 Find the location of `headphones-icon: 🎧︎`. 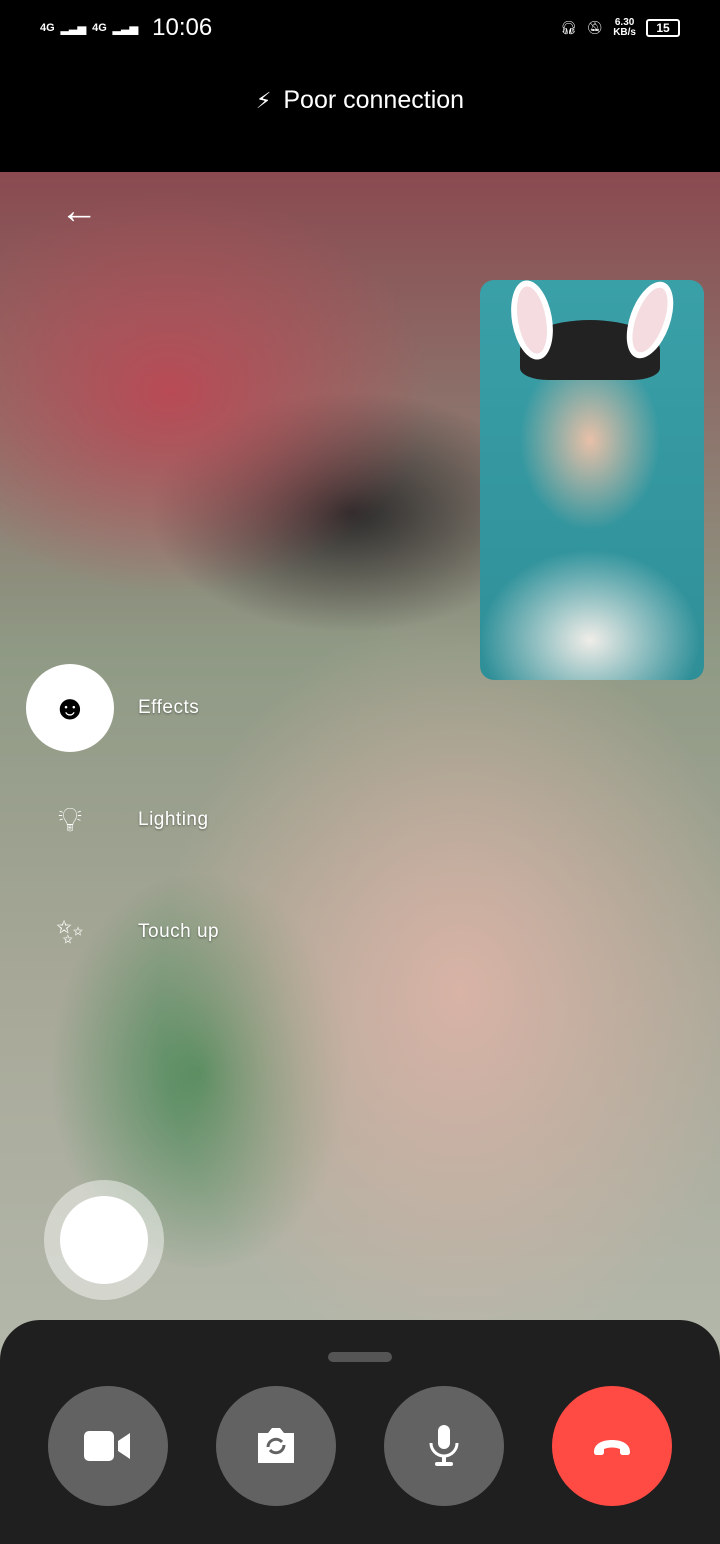

headphones-icon: 🎧︎ is located at coordinates (568, 27).